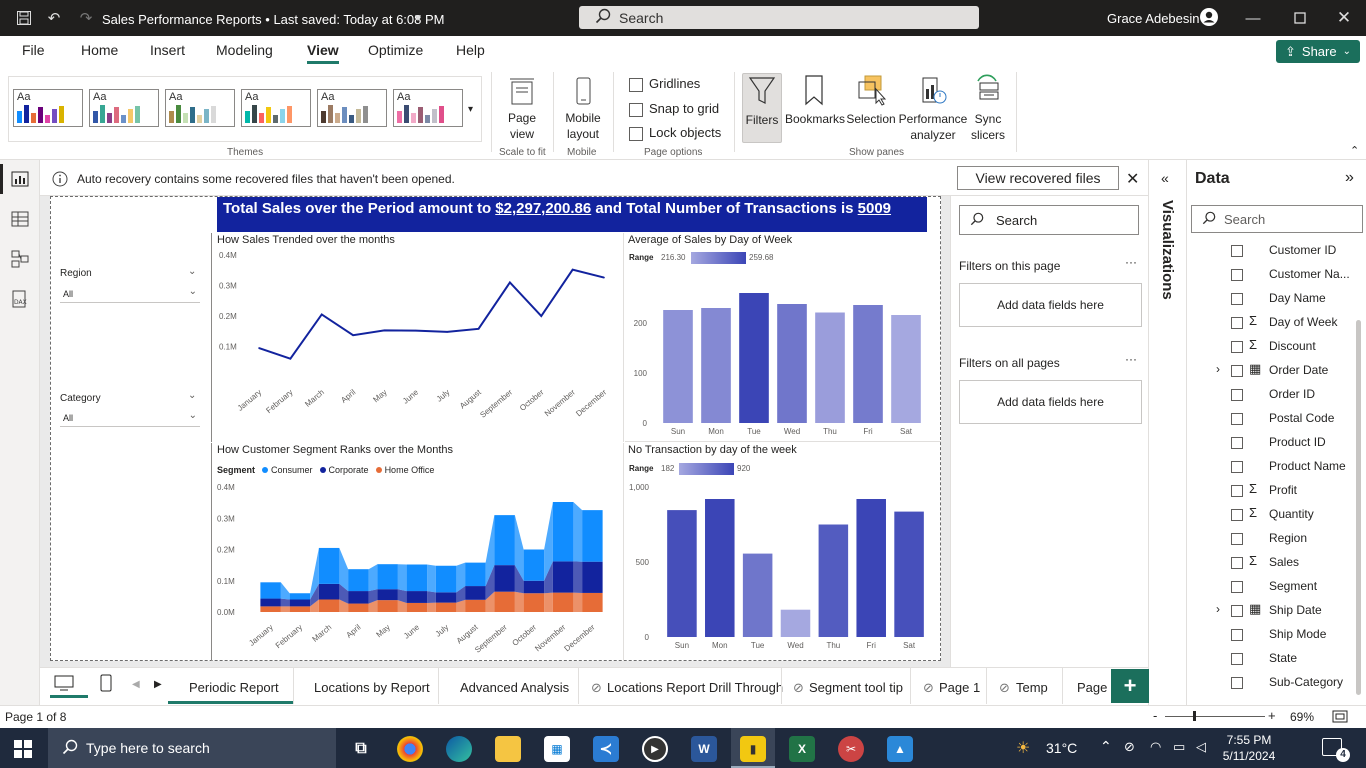 The height and width of the screenshot is (768, 1366). What do you see at coordinates (323, 53) in the screenshot?
I see `menu-view: View` at bounding box center [323, 53].